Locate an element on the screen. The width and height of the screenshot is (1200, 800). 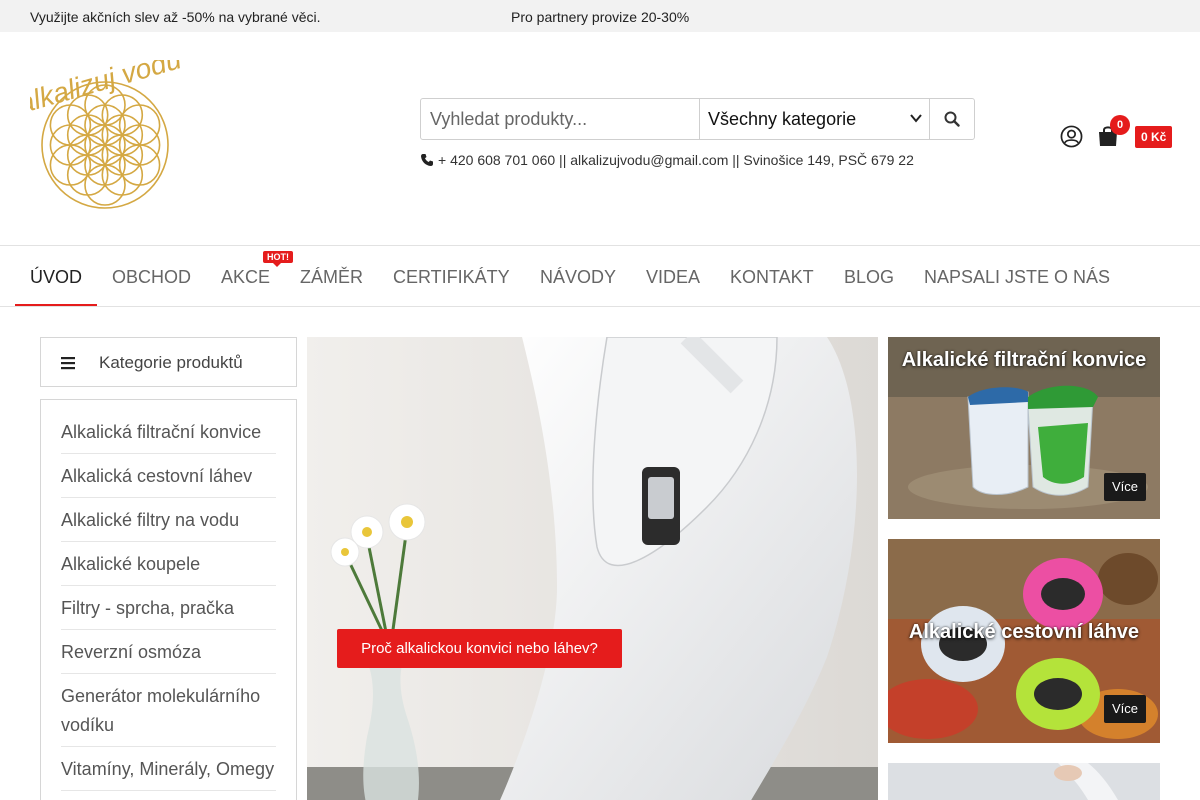
category-item: Generátor molekulárního vodíku is located at coordinates (168, 710).